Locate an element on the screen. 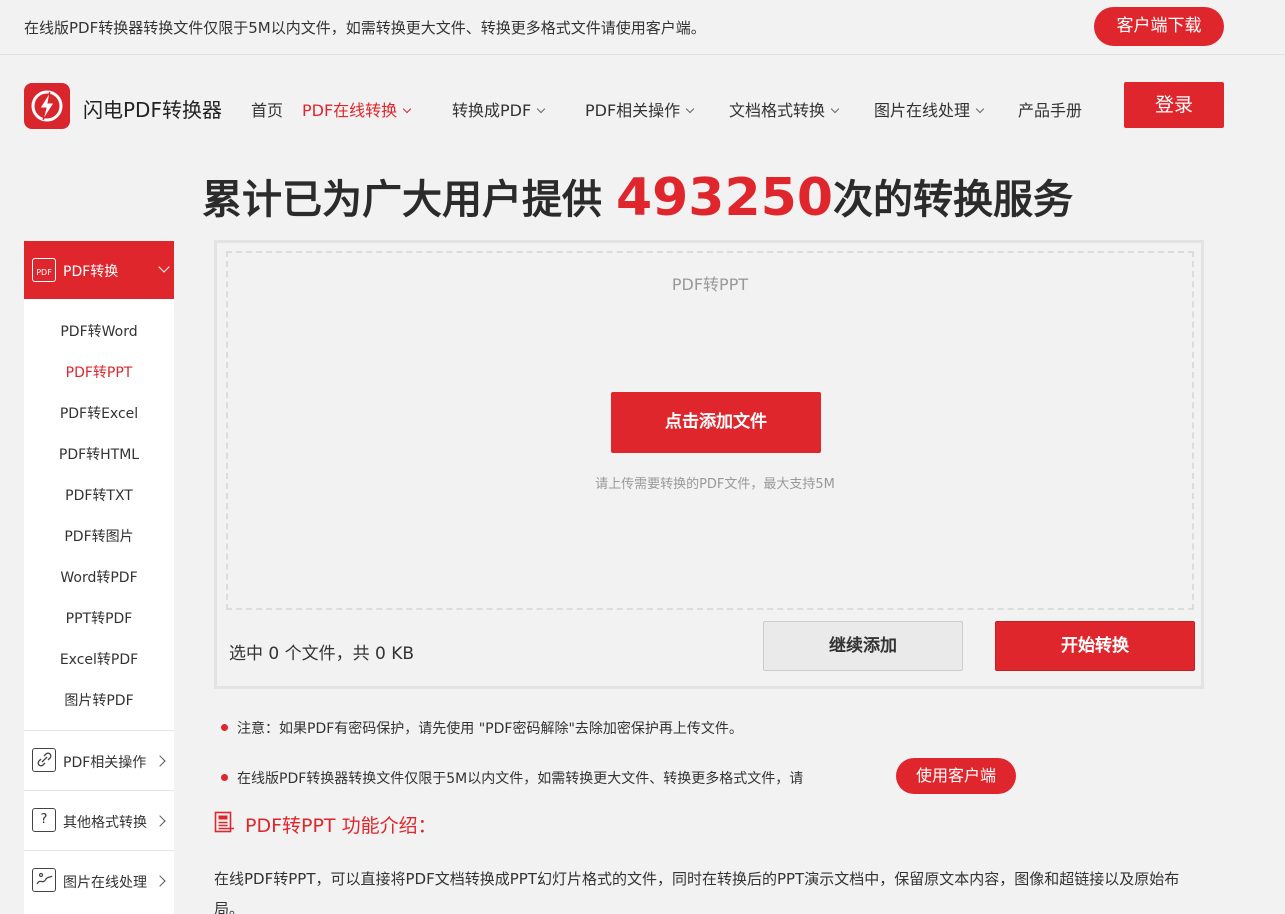  sidebar-item-pdf-to-excel: PDF转Excel is located at coordinates (99, 413).